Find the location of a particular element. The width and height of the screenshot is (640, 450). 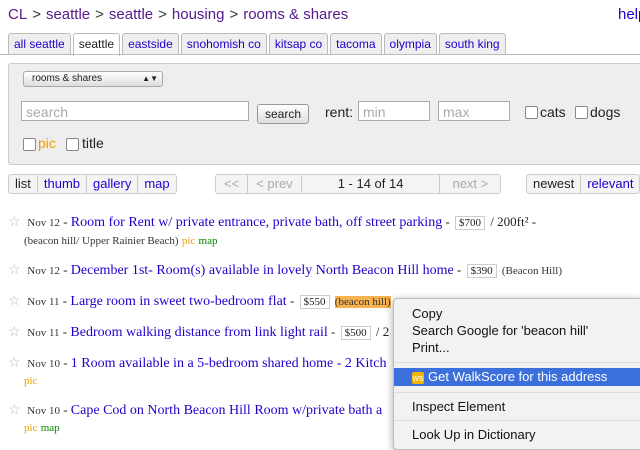

sort-switcher: newest relevant is located at coordinates (583, 184).